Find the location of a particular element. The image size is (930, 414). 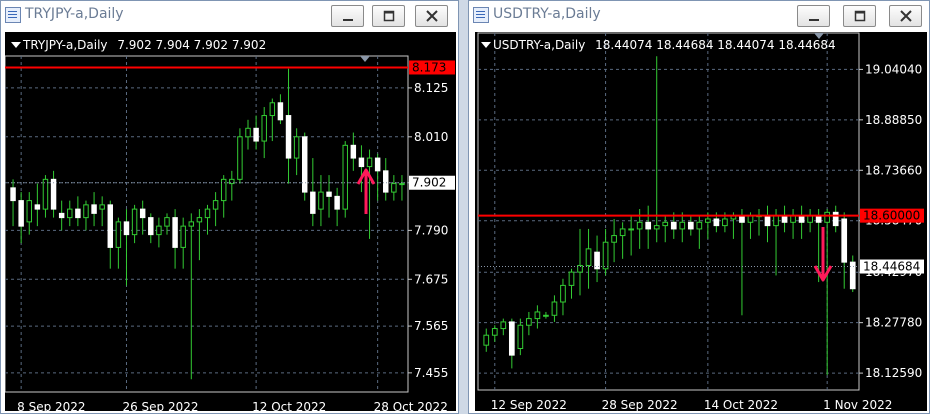

chart-ohlc: 18.44074 18.44684 18.44074 18.44684 is located at coordinates (715, 45).